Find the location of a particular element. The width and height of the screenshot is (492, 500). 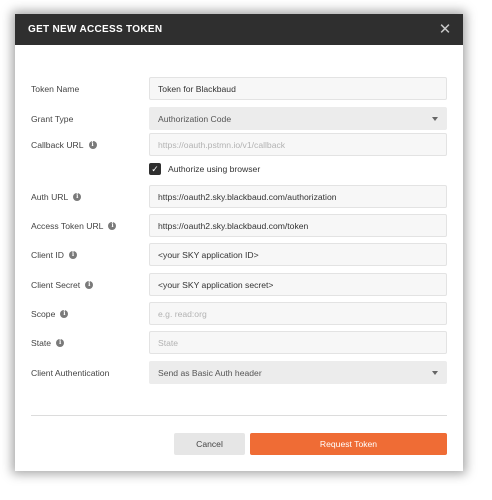

access-token-url-label: Access Token URL i is located at coordinates (74, 225).